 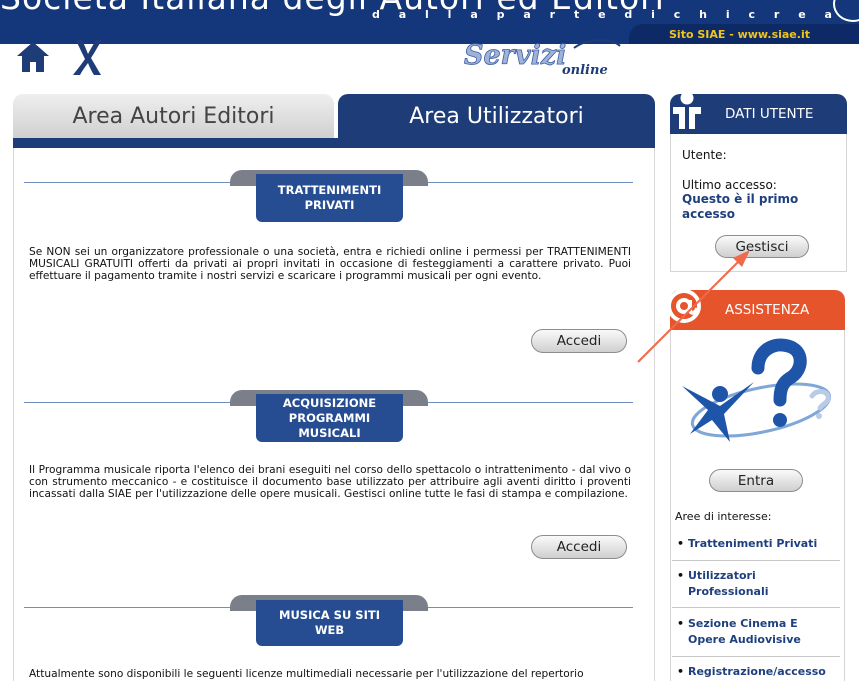 I want to click on link-sezione-cinema: Sezione Cinema E Opere Audiovisive, so click(x=755, y=632).